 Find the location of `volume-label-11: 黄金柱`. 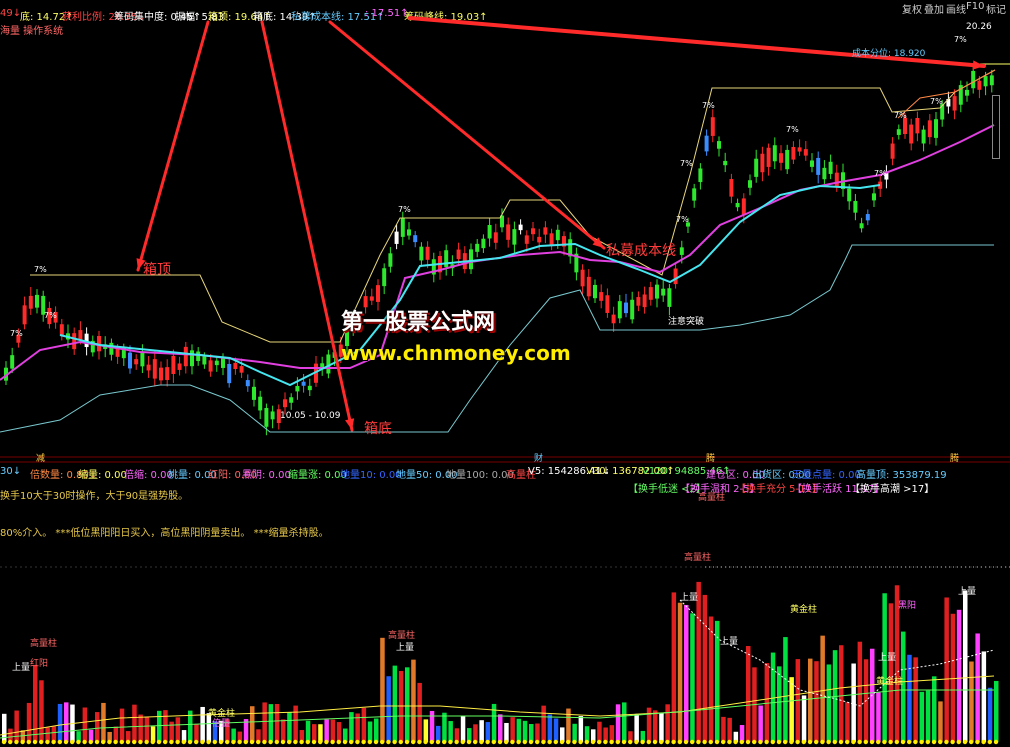

volume-label-11: 黄金柱 is located at coordinates (890, 682).